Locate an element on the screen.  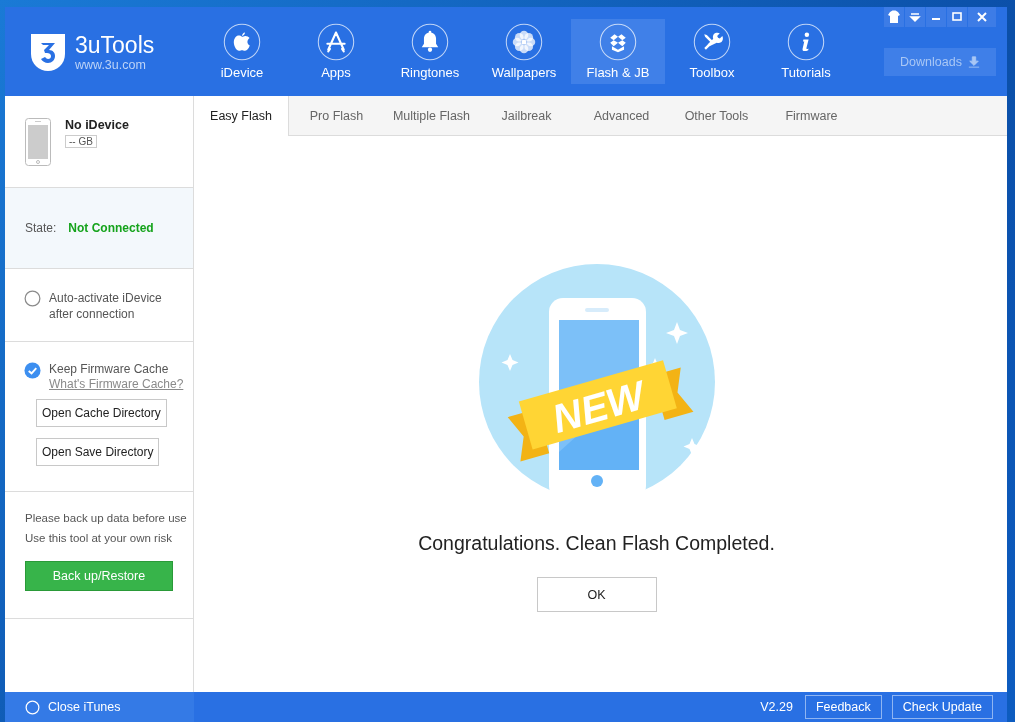
close-itunes-label: Close iTunes is located at coordinates (84, 707).